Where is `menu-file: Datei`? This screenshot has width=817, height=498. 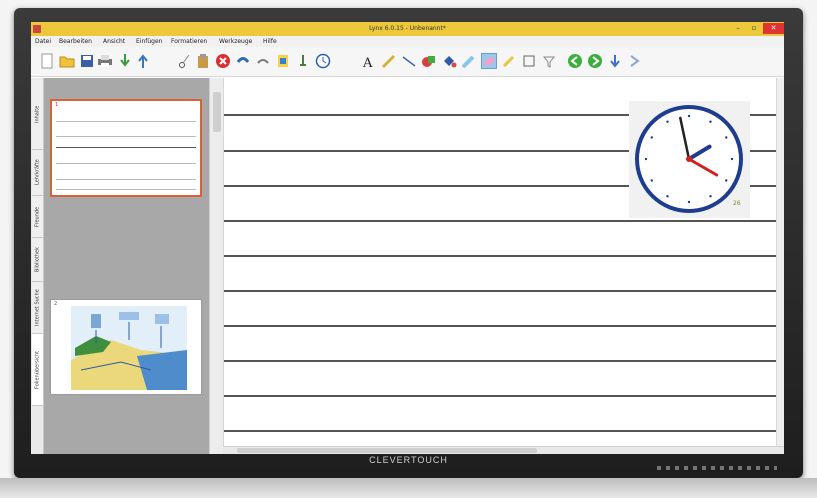 menu-file: Datei is located at coordinates (43, 41).